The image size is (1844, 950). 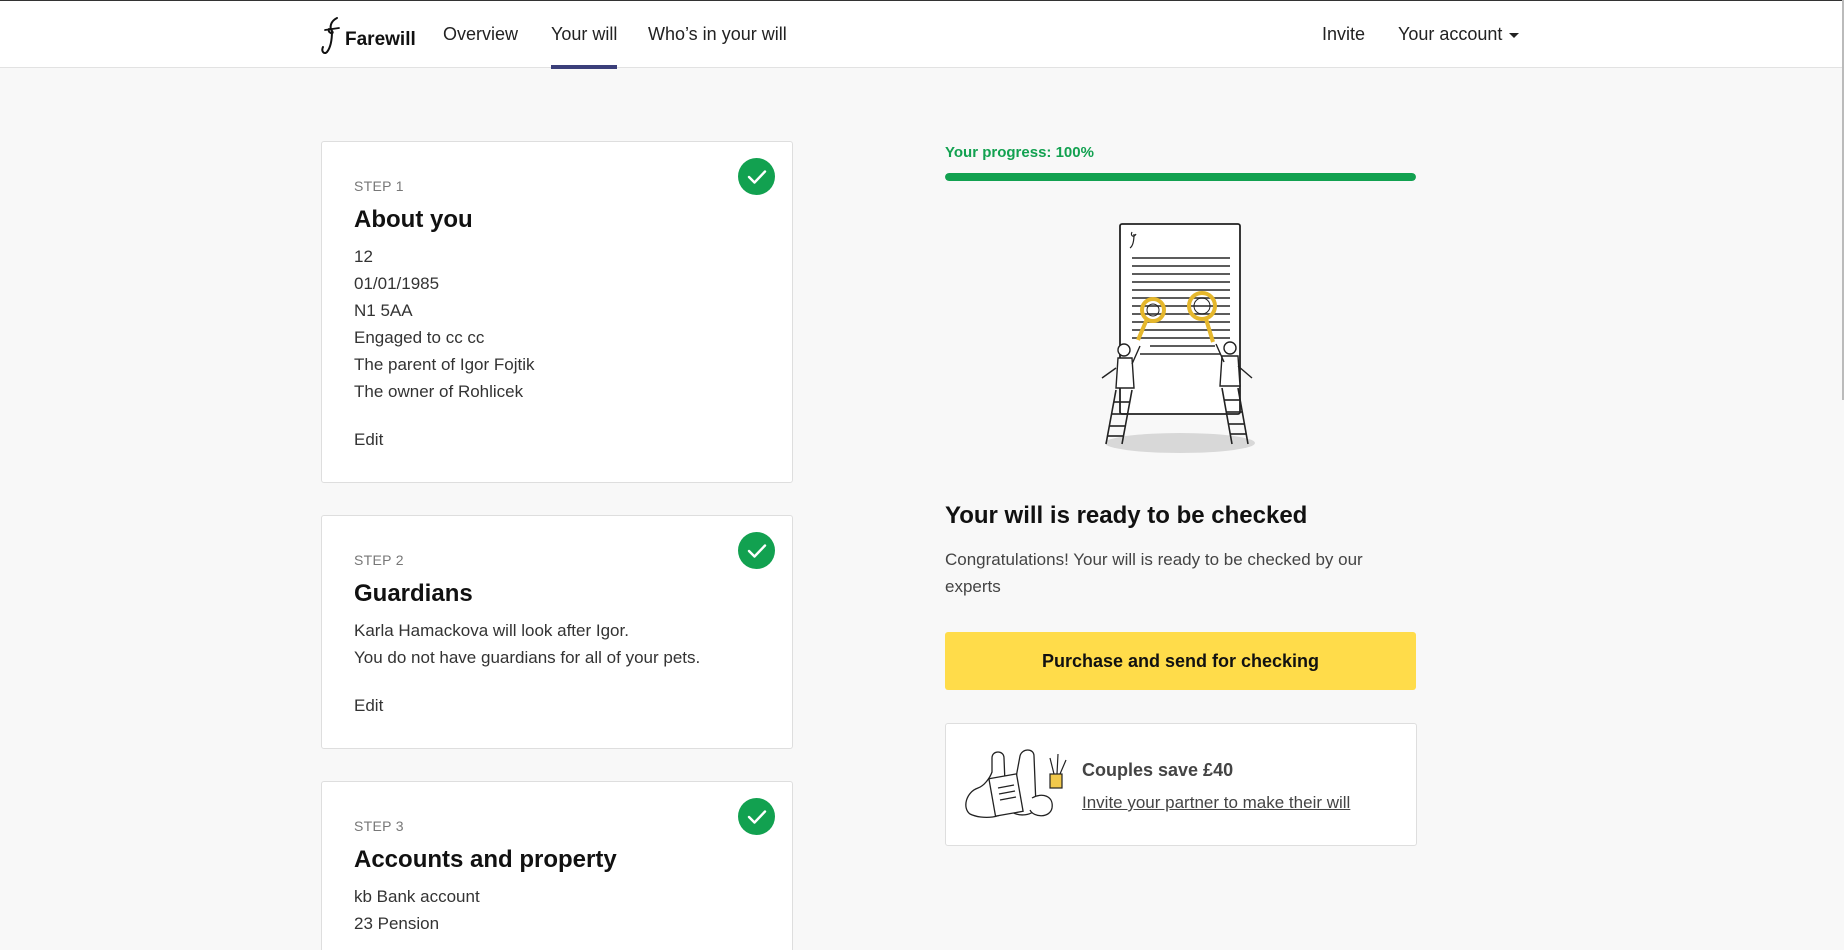 I want to click on detail-line: N1 5AA, so click(x=383, y=310).